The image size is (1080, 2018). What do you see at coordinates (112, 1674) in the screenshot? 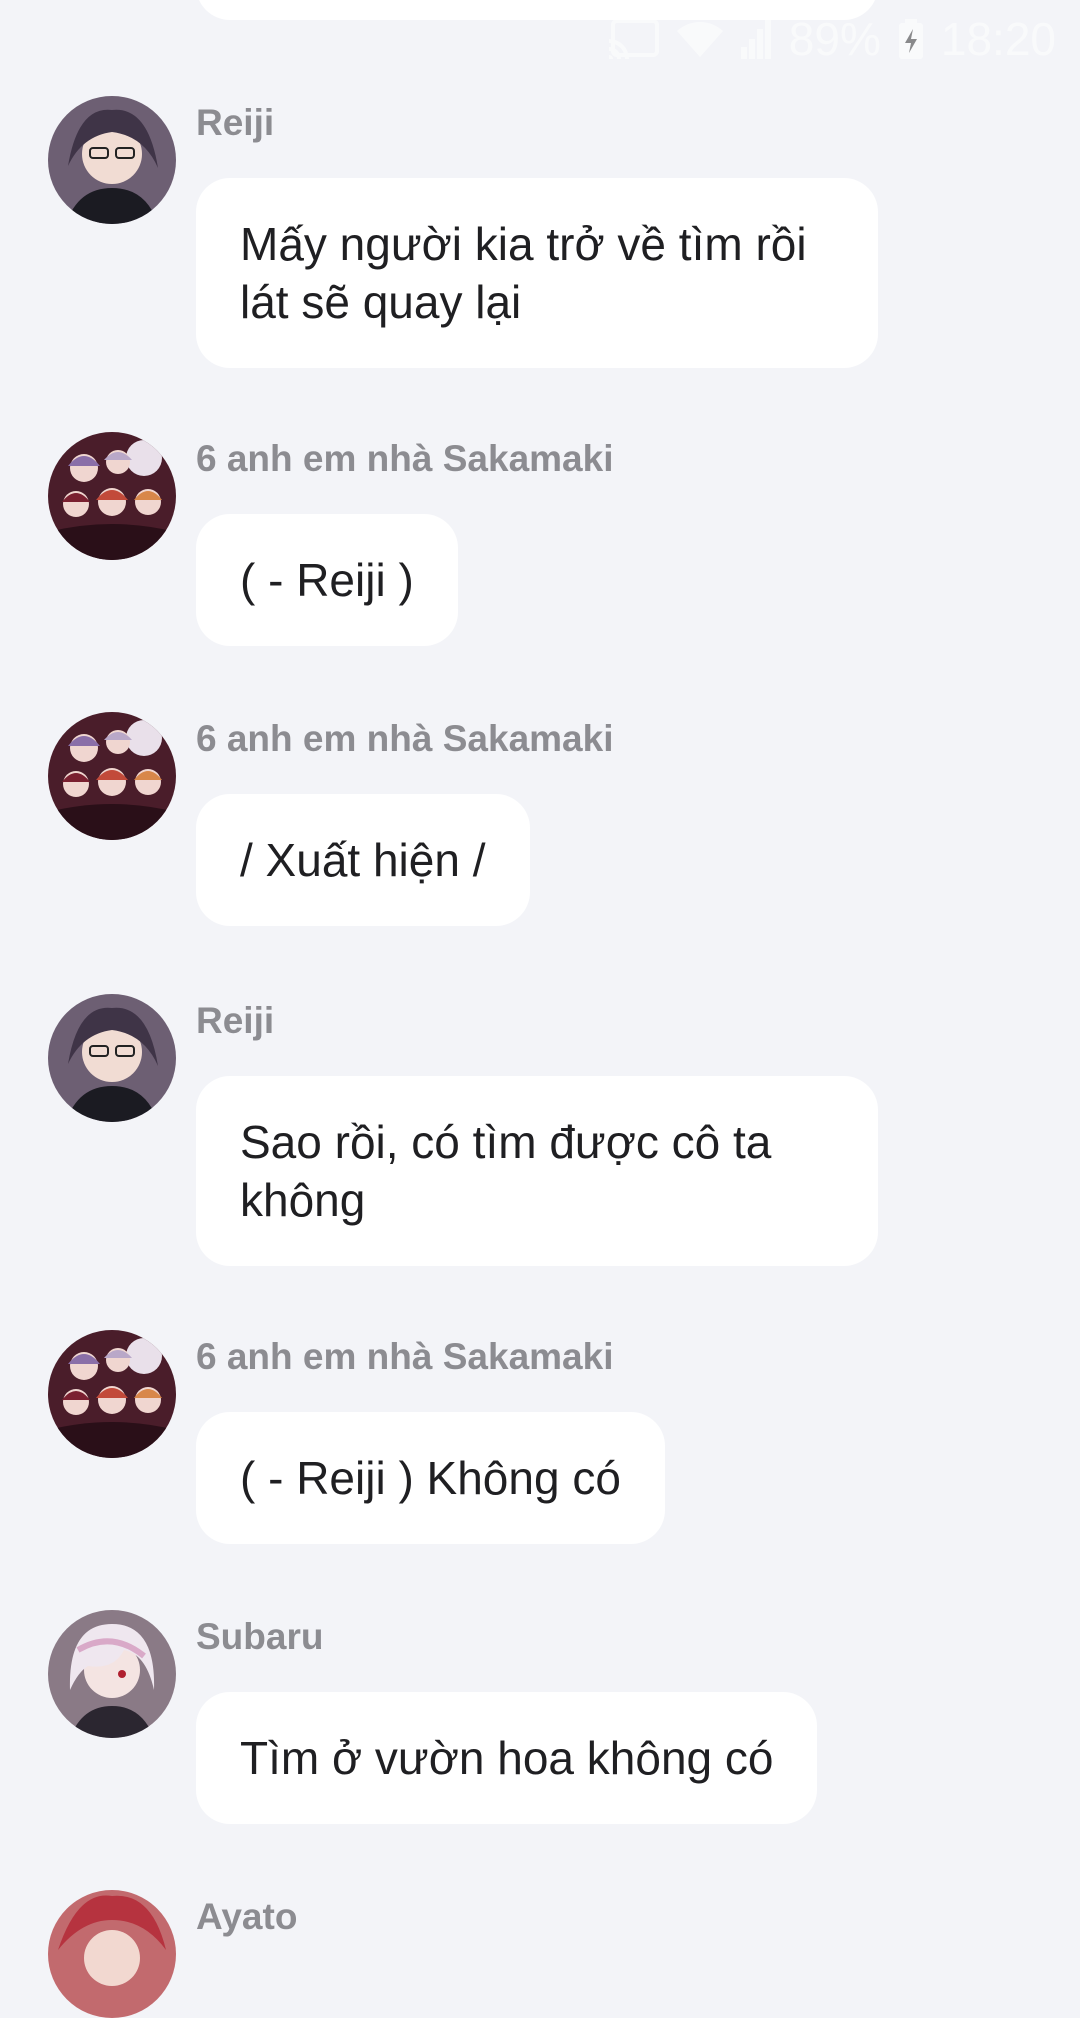
I see `subaru-avatar` at bounding box center [112, 1674].